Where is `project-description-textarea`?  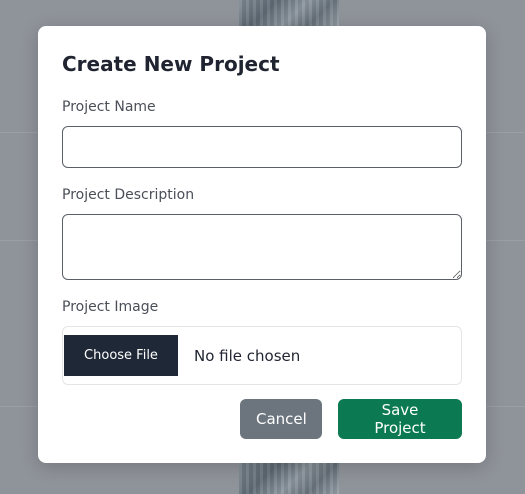 project-description-textarea is located at coordinates (262, 247).